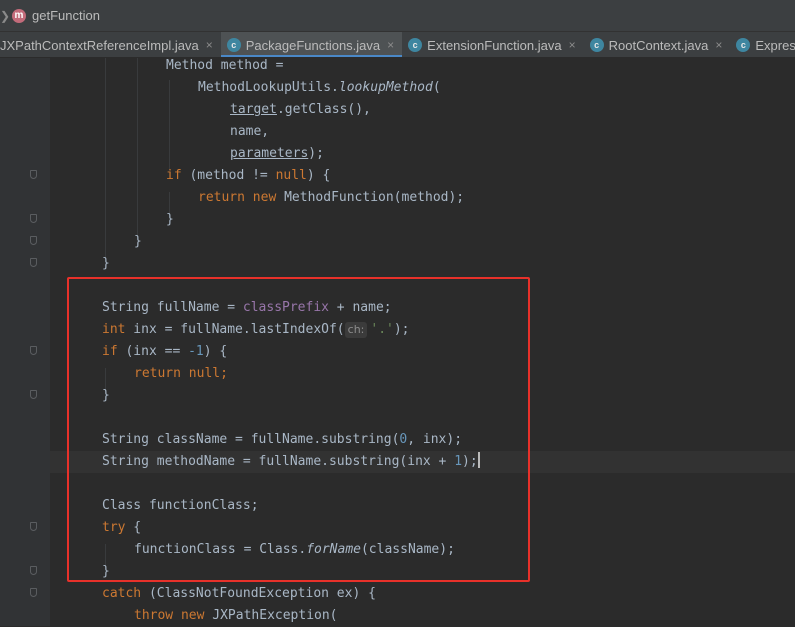  Describe the element at coordinates (775, 45) in the screenshot. I see `tab-label: Expressio` at that location.